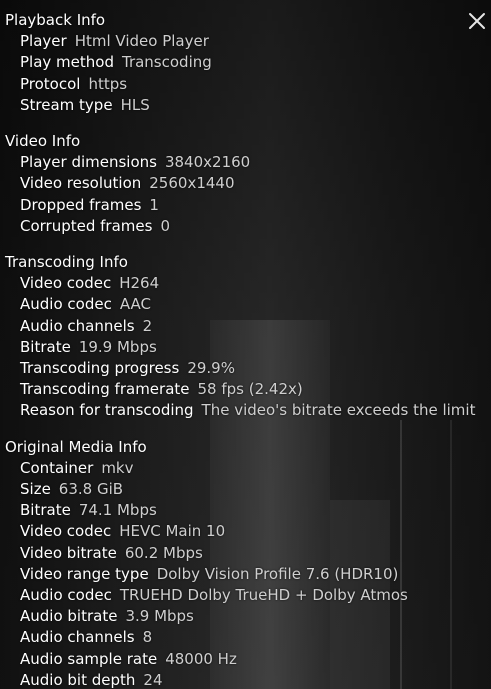 This screenshot has height=689, width=491. What do you see at coordinates (248, 205) in the screenshot?
I see `info-row: Dropped frames 1` at bounding box center [248, 205].